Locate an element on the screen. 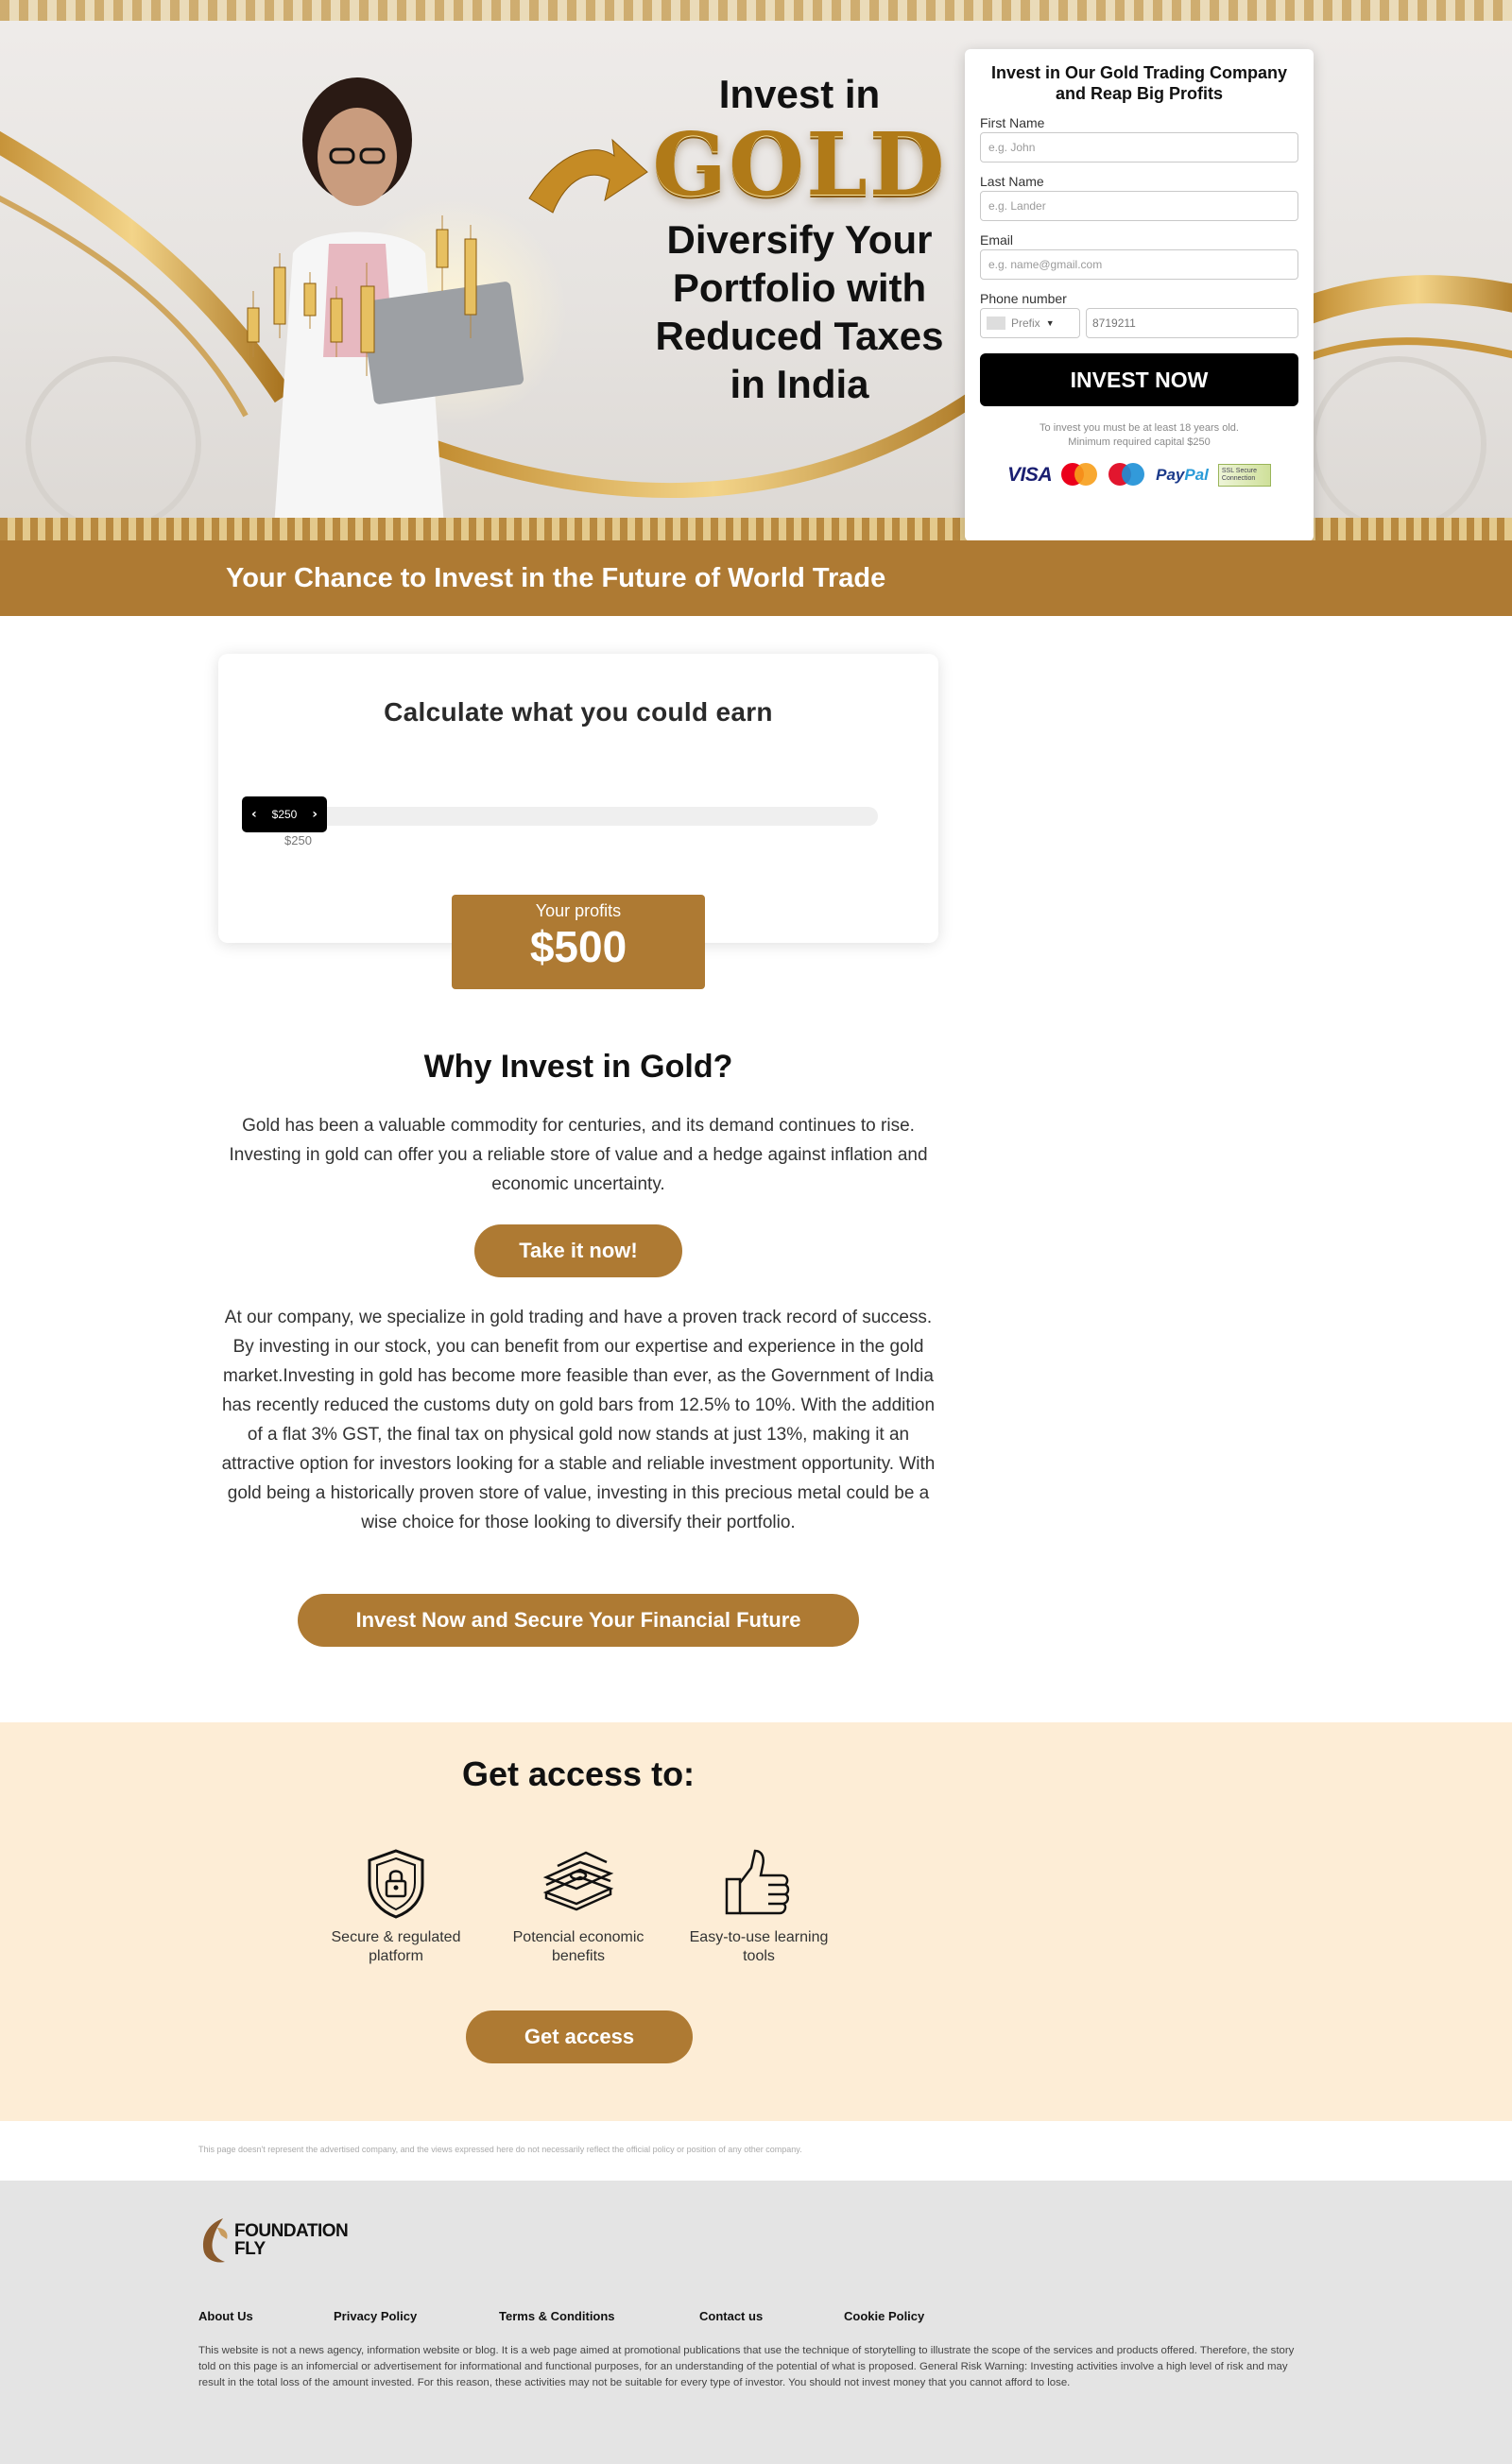 The height and width of the screenshot is (2464, 1512). gold-wordmark: GOLD is located at coordinates (799, 164).